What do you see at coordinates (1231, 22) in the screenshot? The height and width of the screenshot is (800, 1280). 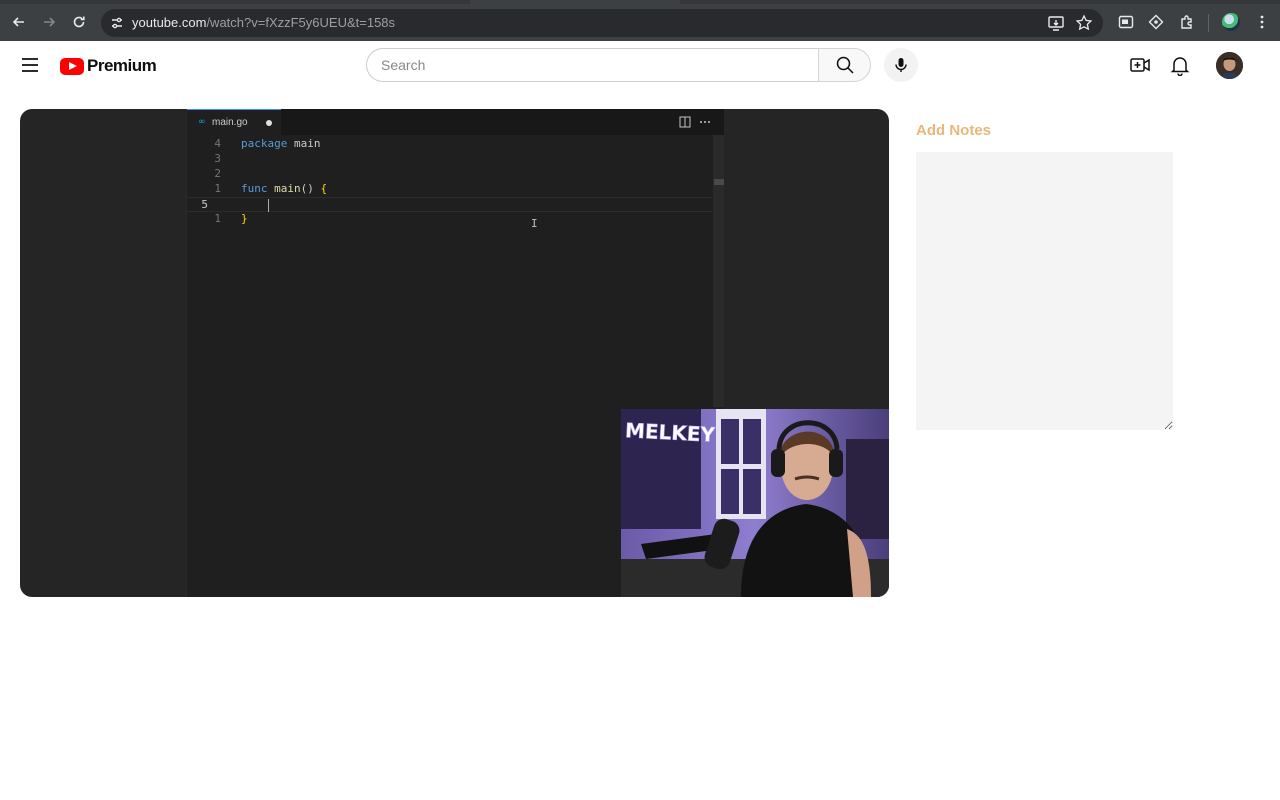 I see `profile-icon` at bounding box center [1231, 22].